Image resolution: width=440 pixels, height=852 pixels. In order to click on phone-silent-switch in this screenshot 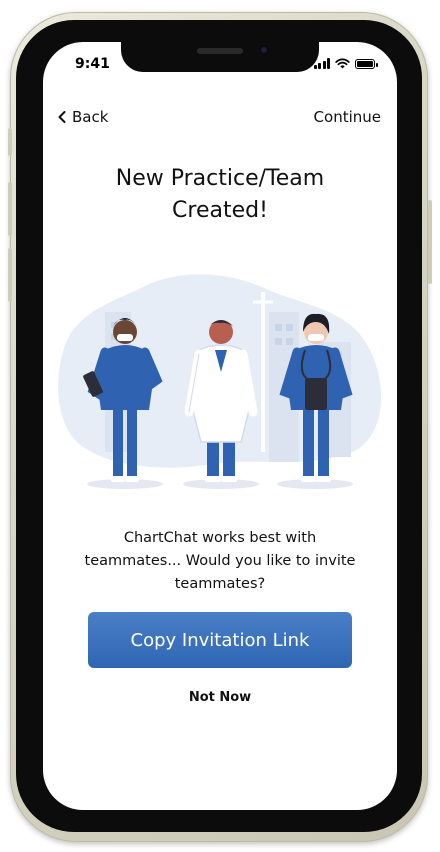, I will do `click(10, 142)`.